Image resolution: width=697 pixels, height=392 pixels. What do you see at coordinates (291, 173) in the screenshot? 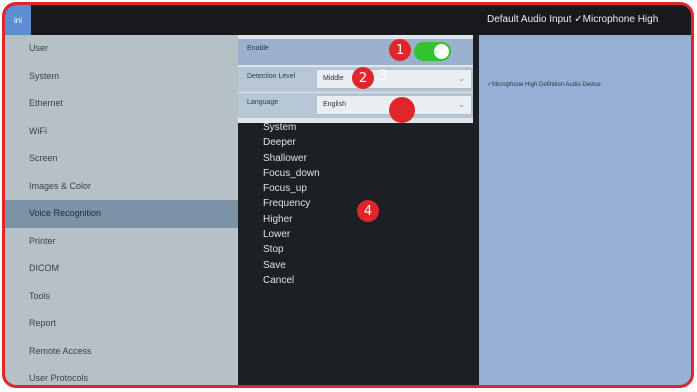
I see `command-item: Focus_down` at bounding box center [291, 173].